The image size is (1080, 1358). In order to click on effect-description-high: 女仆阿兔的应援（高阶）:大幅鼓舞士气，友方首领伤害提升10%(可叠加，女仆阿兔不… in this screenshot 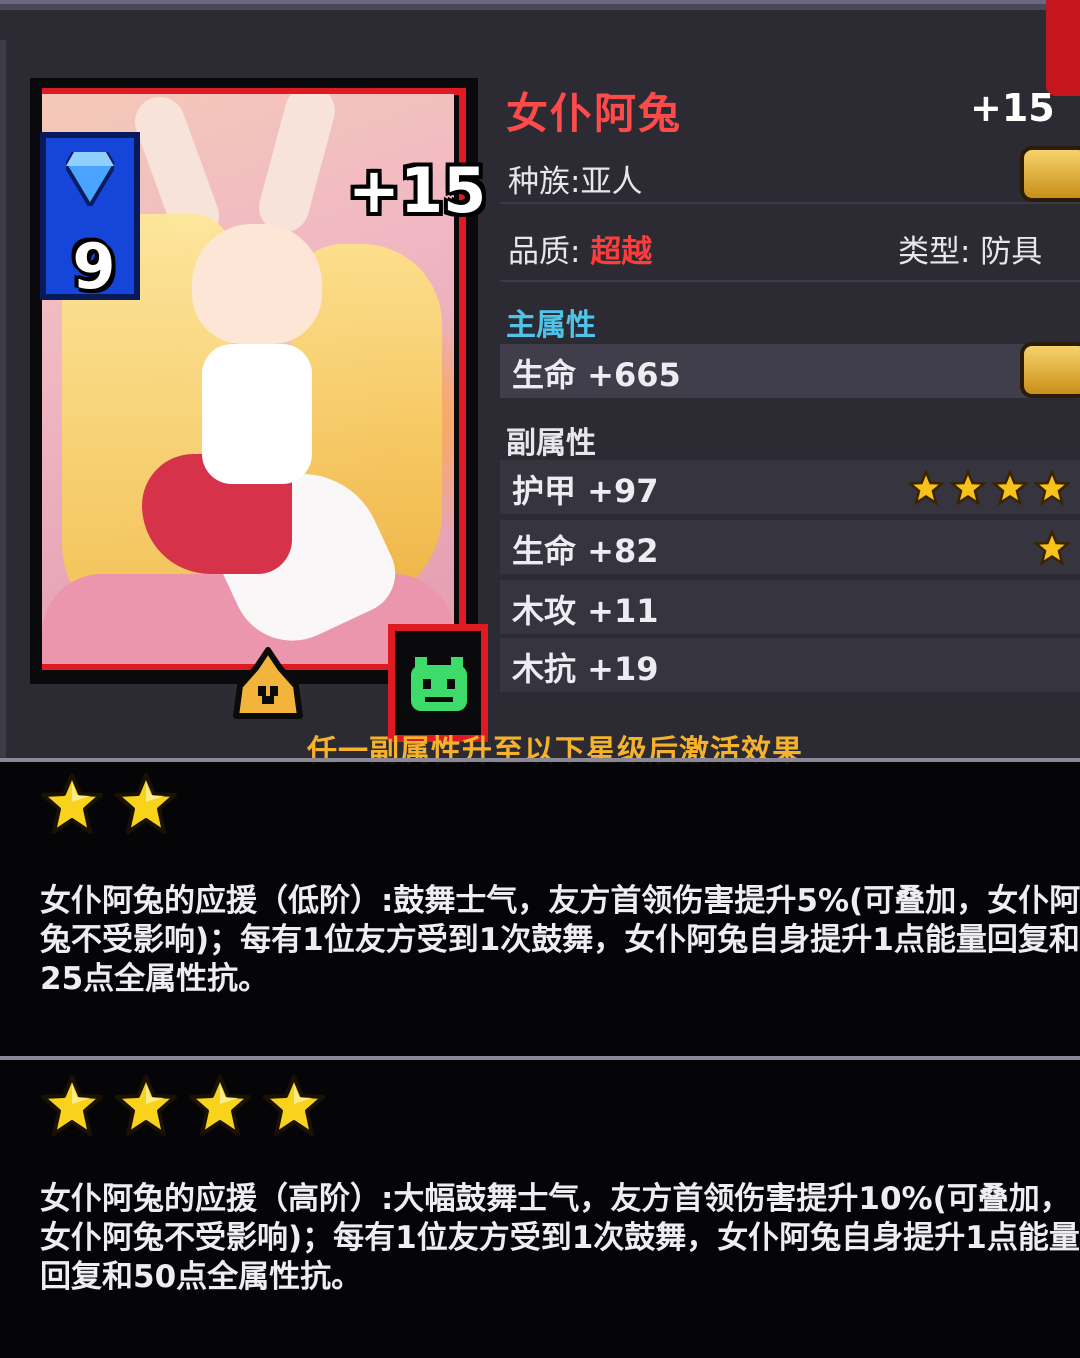, I will do `click(560, 1238)`.